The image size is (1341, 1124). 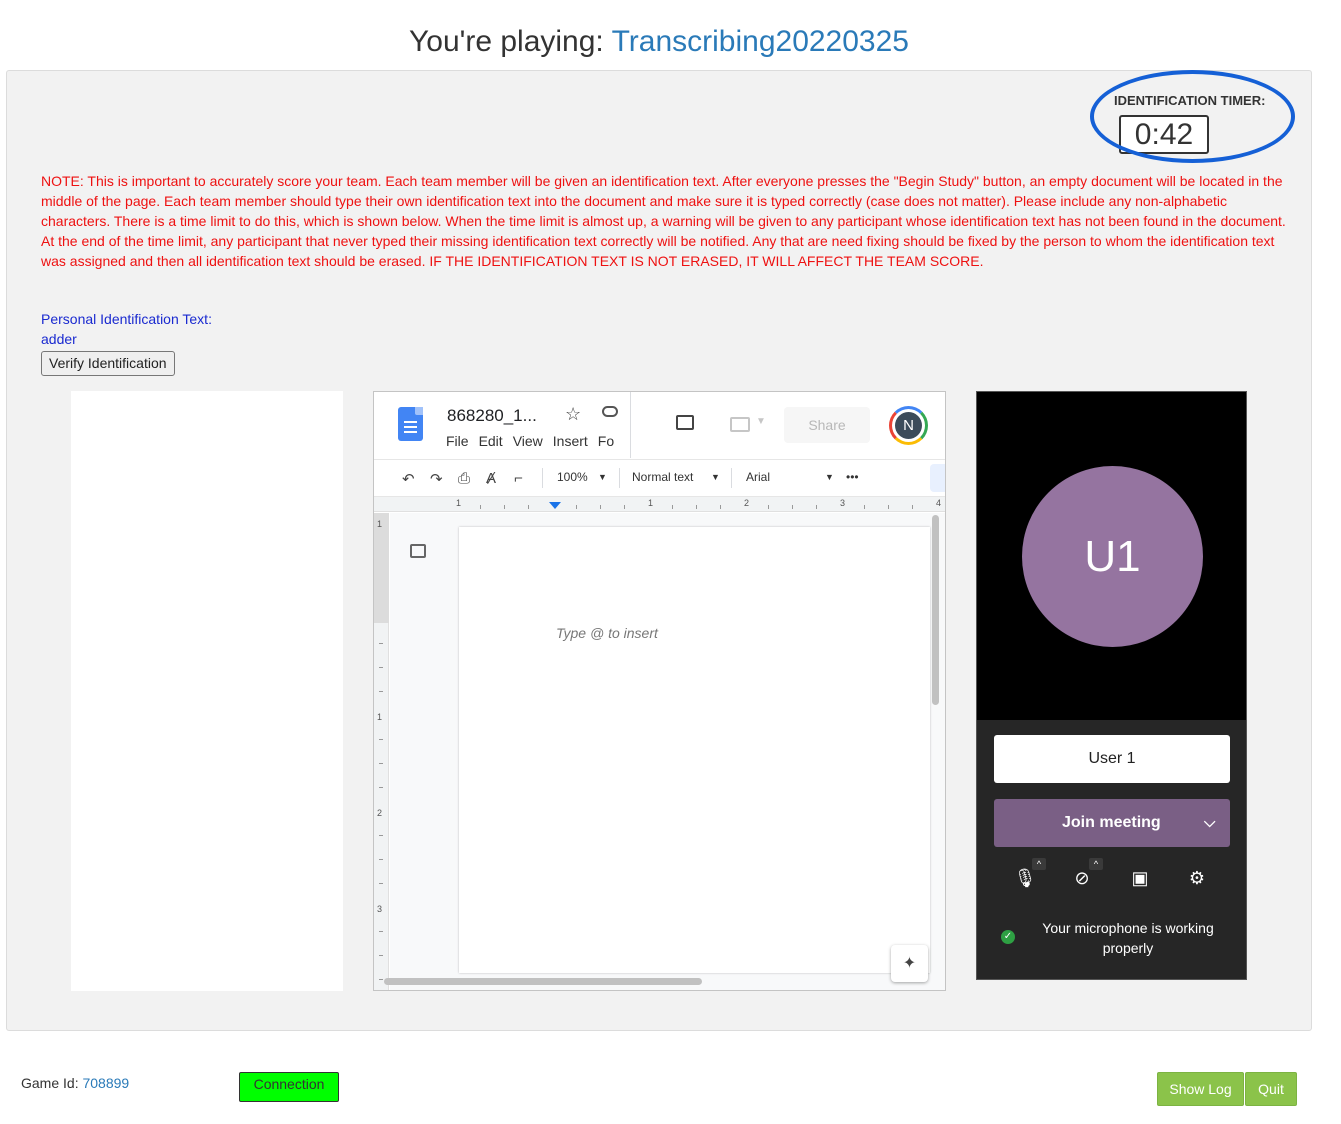 I want to click on style-select: Normal text, so click(x=662, y=477).